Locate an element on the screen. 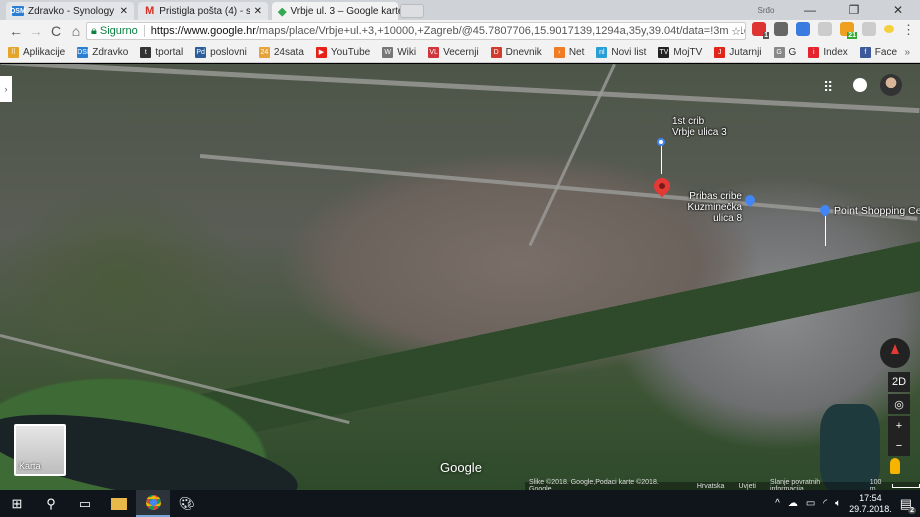  tab-label: Pristigla pošta (4) - sflorj is located at coordinates (204, 11).